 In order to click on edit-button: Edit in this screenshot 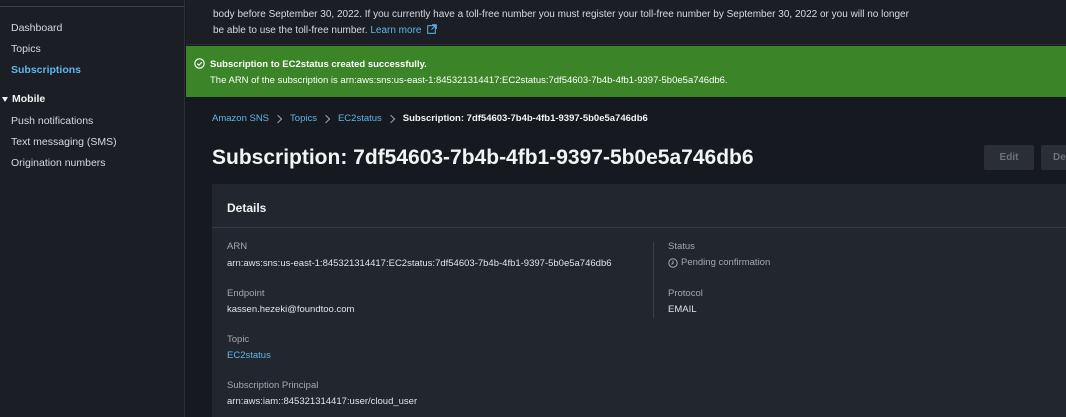, I will do `click(1009, 157)`.